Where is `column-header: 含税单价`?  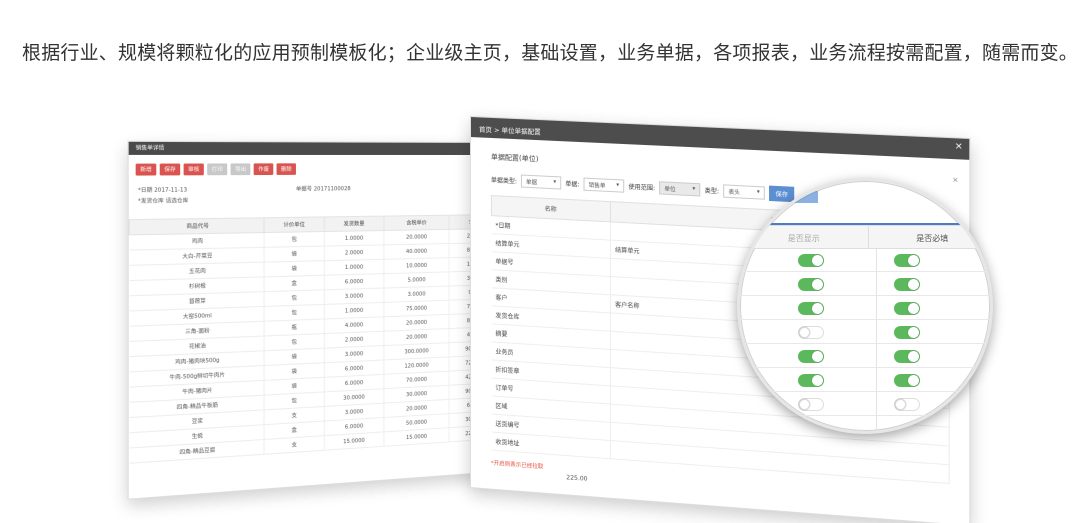
column-header: 含税单价 is located at coordinates (416, 222).